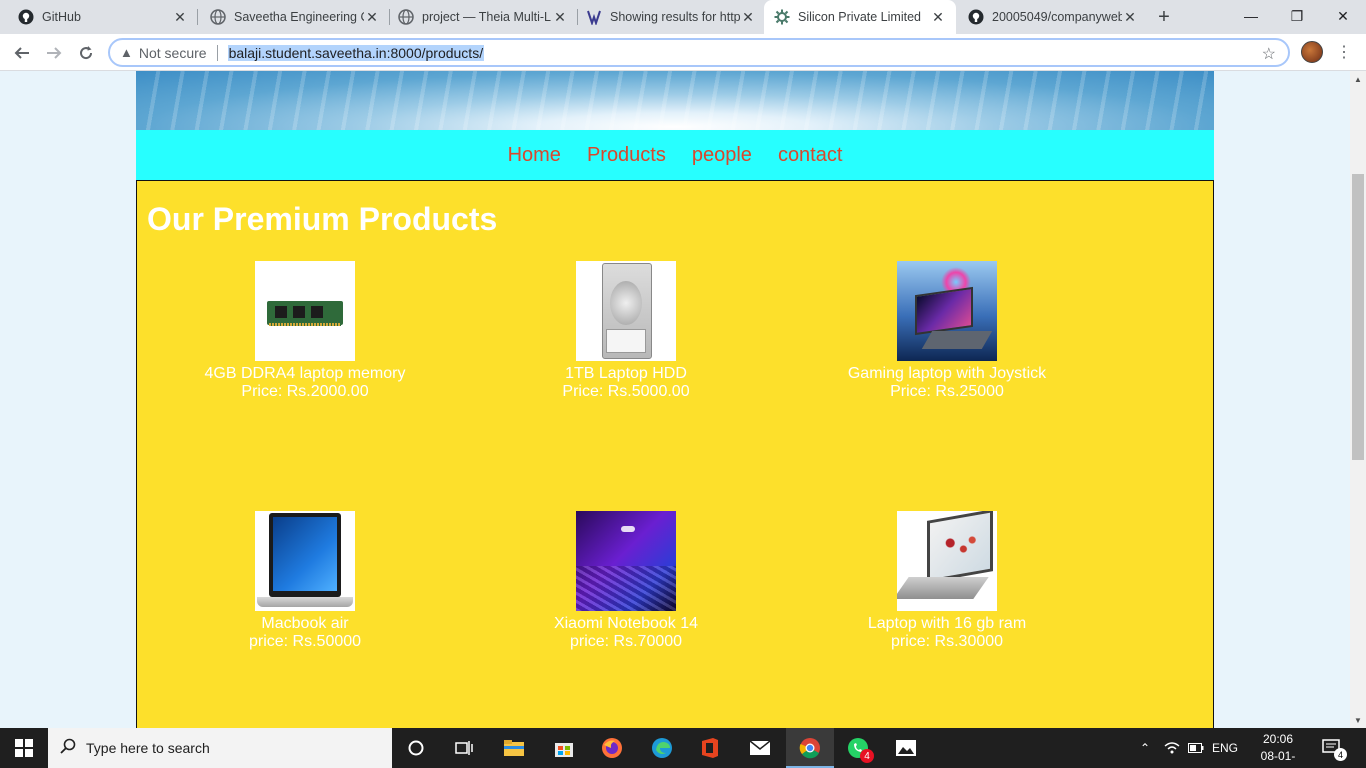 This screenshot has width=1366, height=768. I want to click on tab-silicon: Silicon Private Limited ✕, so click(860, 17).